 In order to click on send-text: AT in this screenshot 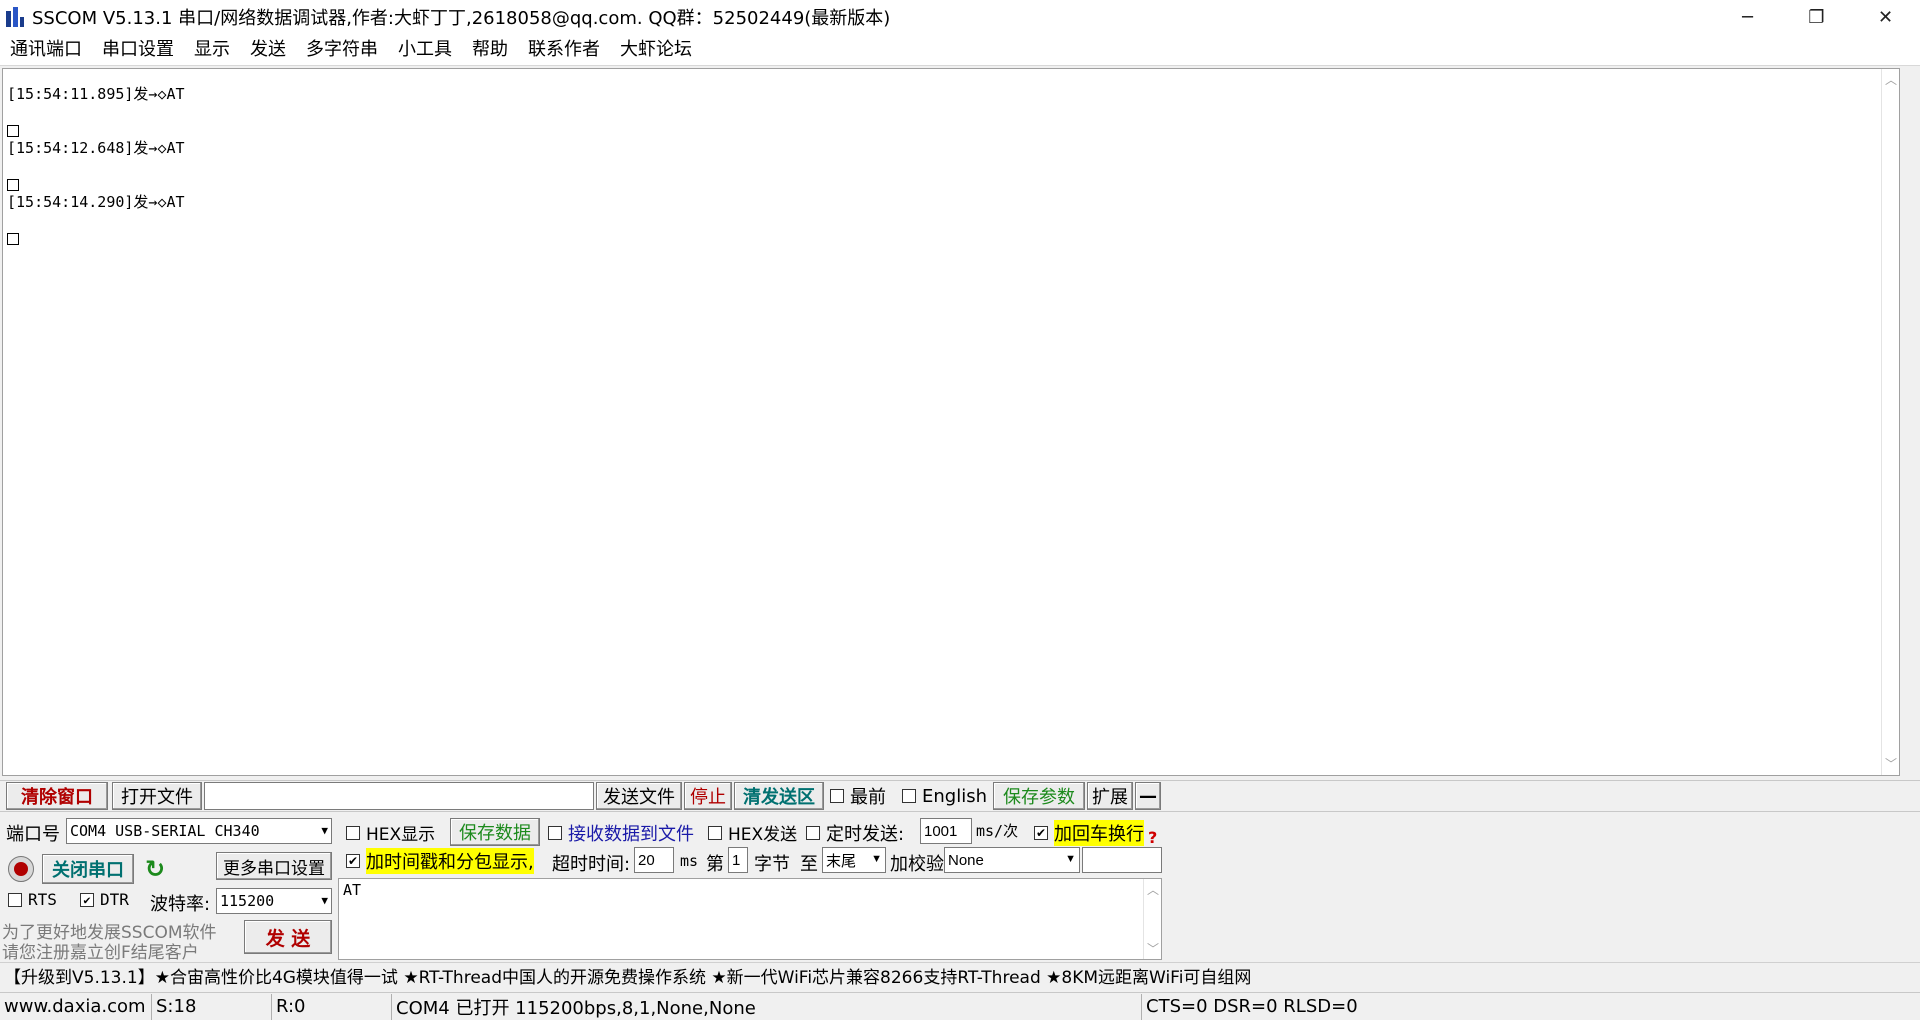, I will do `click(352, 890)`.